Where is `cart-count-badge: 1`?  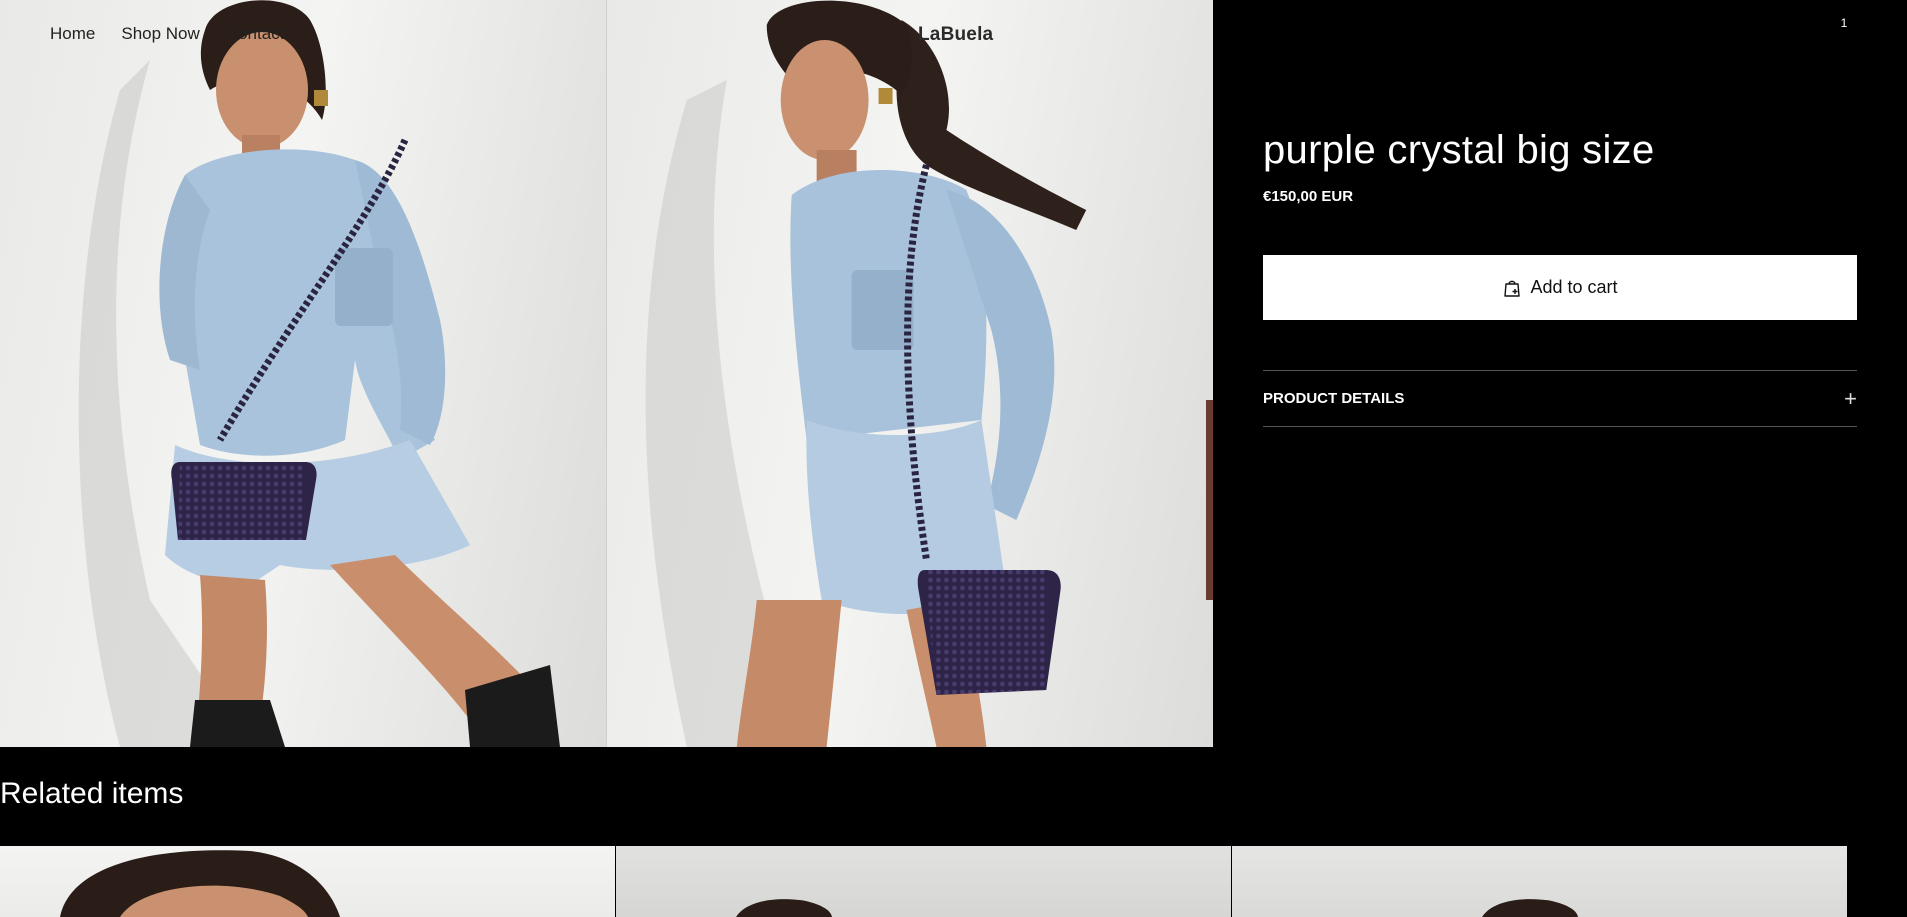
cart-count-badge: 1 is located at coordinates (1844, 23).